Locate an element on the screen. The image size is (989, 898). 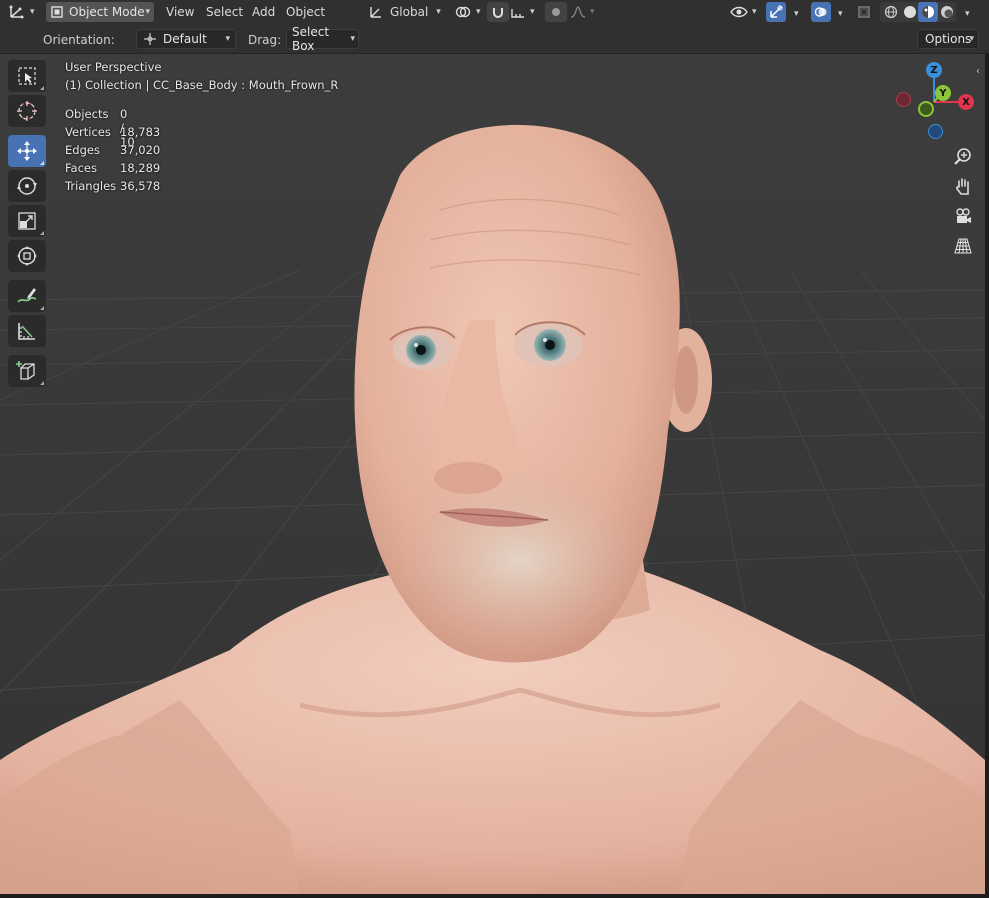
tool-scale is located at coordinates (27, 221).